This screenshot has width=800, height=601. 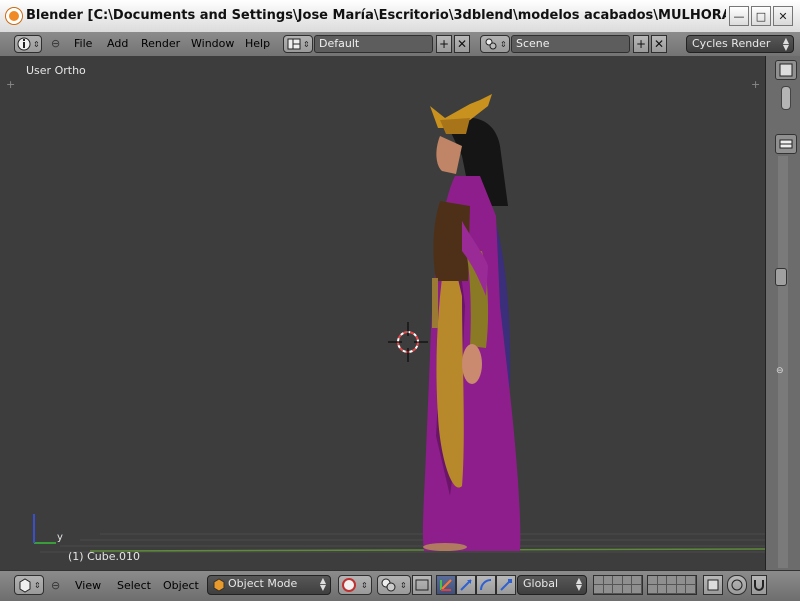 I want to click on add-screen-button: +, so click(x=444, y=44).